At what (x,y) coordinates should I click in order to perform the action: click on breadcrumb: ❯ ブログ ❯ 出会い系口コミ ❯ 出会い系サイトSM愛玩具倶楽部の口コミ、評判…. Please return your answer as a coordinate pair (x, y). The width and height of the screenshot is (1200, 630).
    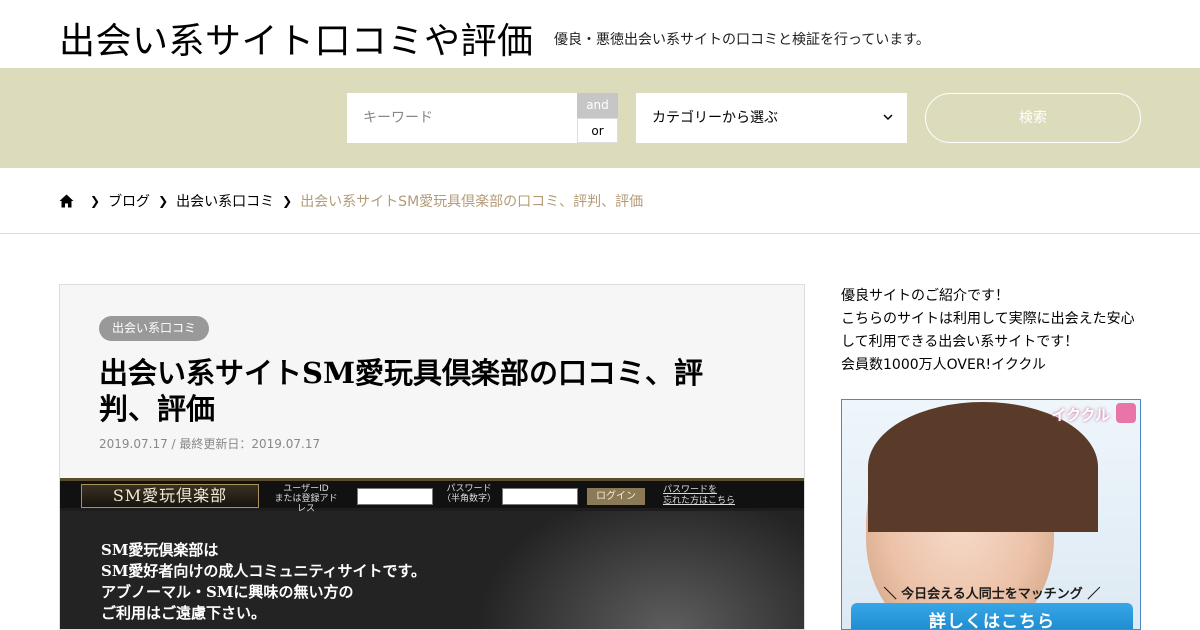
    Looking at the image, I should click on (351, 201).